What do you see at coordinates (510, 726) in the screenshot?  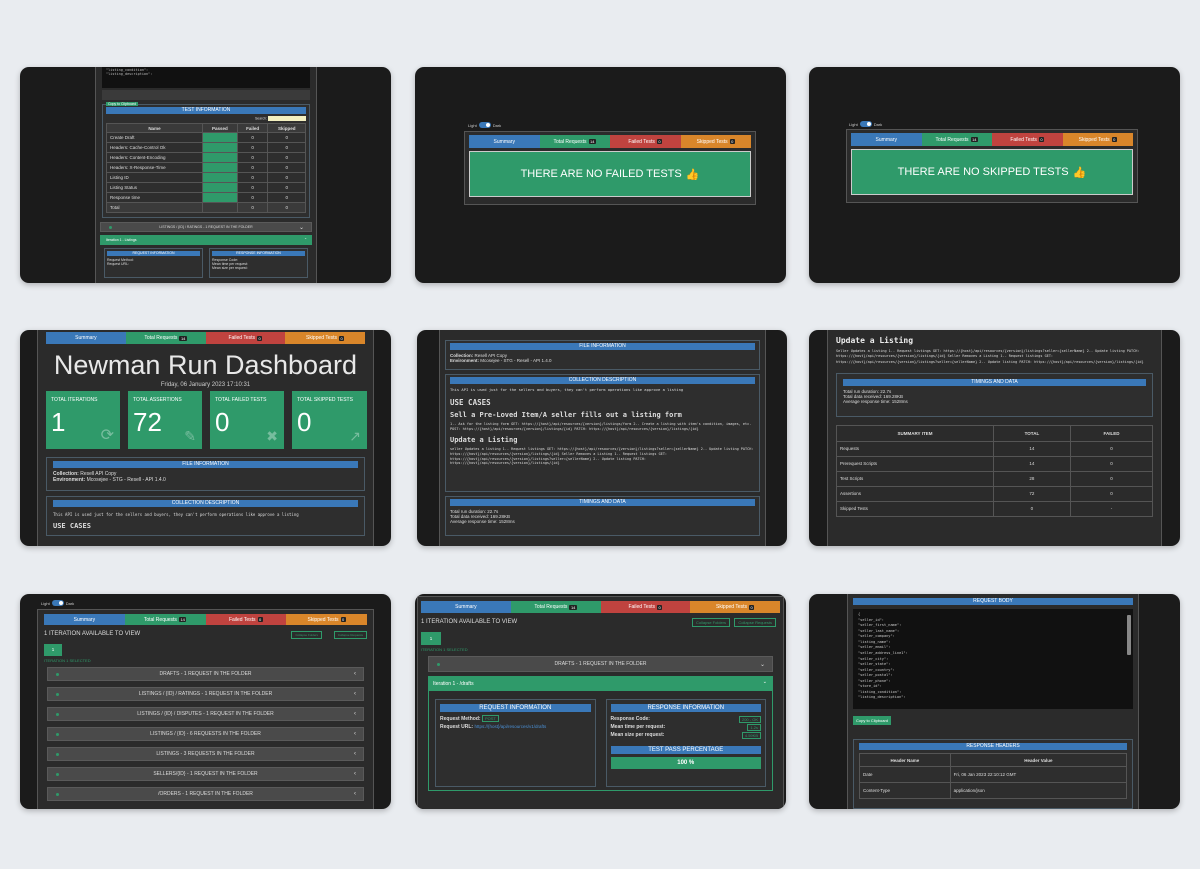 I see `request-url-link: https://{host}/api/resources/v1/drafts` at bounding box center [510, 726].